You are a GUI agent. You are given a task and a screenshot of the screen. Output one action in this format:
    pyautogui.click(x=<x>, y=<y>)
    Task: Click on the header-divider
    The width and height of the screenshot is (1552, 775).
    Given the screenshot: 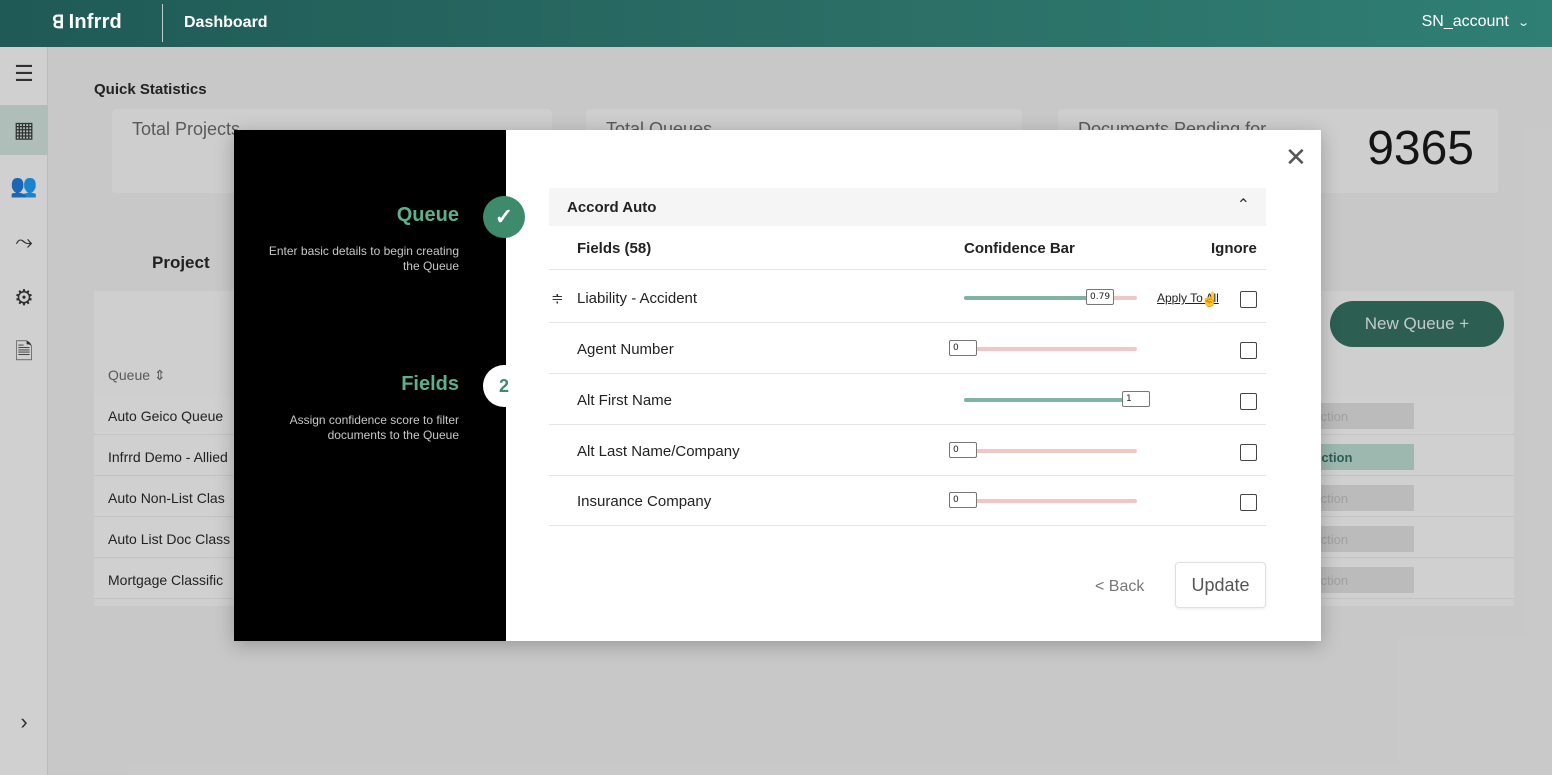 What is the action you would take?
    pyautogui.click(x=907, y=269)
    